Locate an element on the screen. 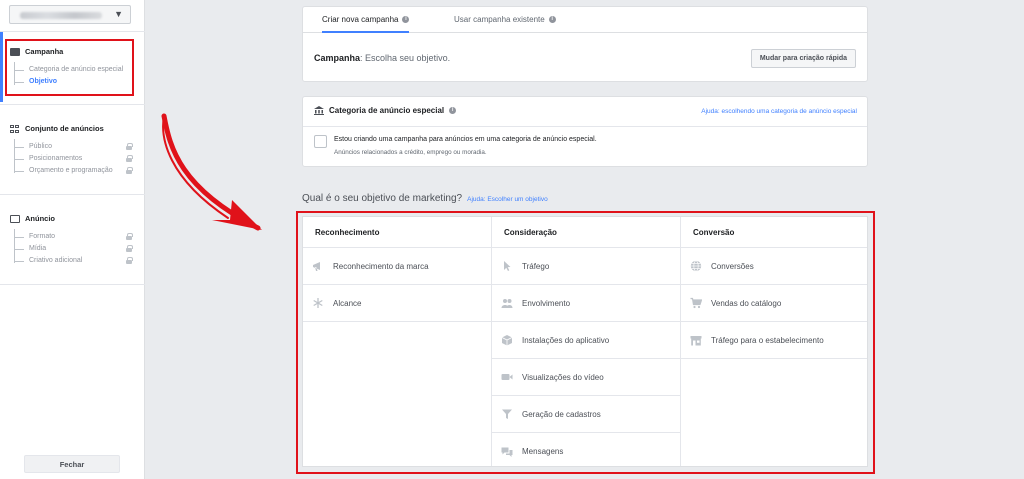 The height and width of the screenshot is (479, 1024). sidebar-section-title: Anúncio is located at coordinates (40, 218).